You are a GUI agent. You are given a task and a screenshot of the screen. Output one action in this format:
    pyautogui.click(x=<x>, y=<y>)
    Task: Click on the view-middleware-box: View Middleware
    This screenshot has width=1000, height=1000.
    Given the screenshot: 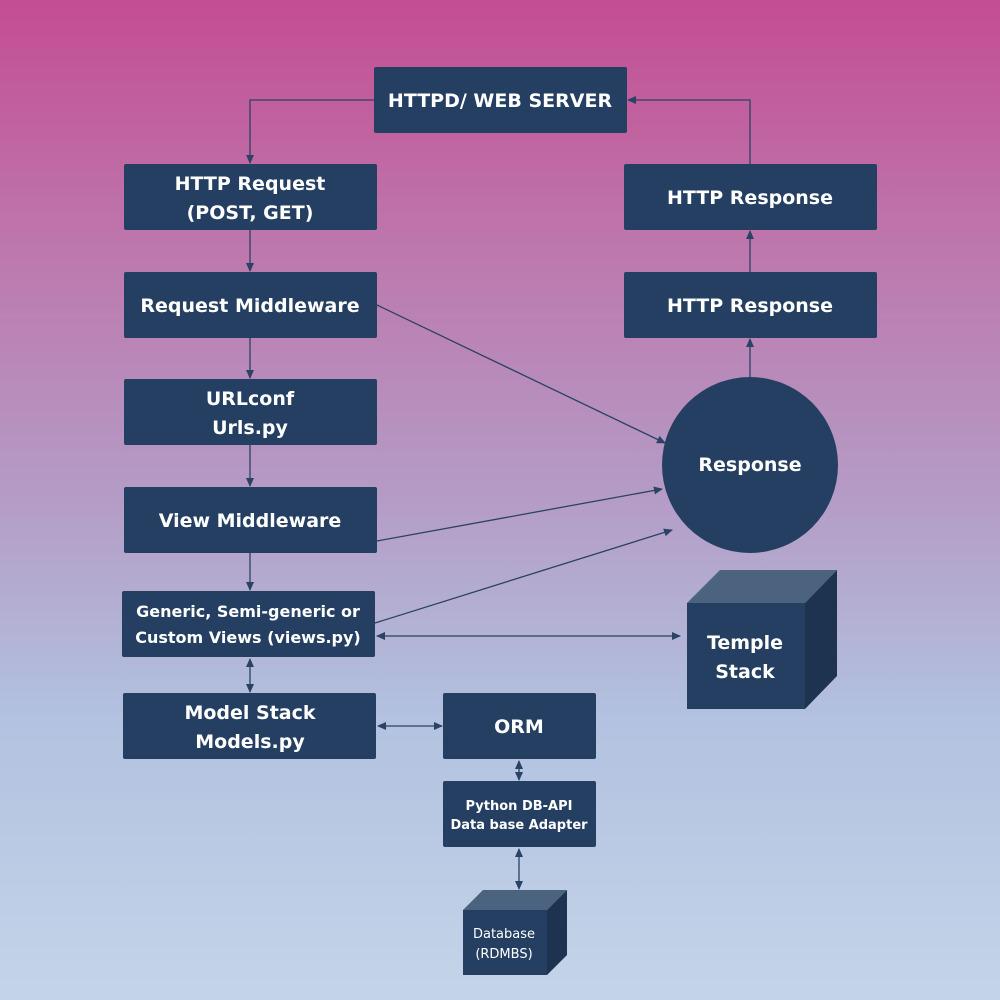 What is the action you would take?
    pyautogui.click(x=250, y=520)
    